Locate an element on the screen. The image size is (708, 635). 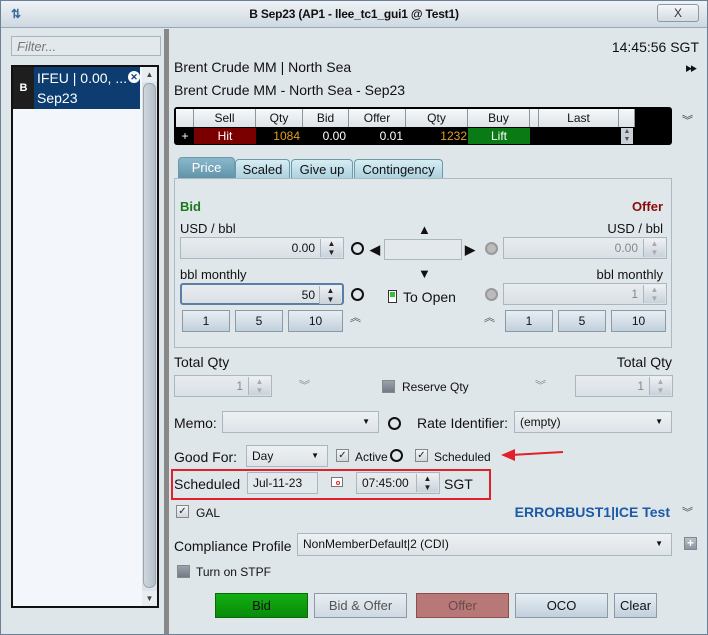
tab-contingency: Contingency is located at coordinates (398, 169).